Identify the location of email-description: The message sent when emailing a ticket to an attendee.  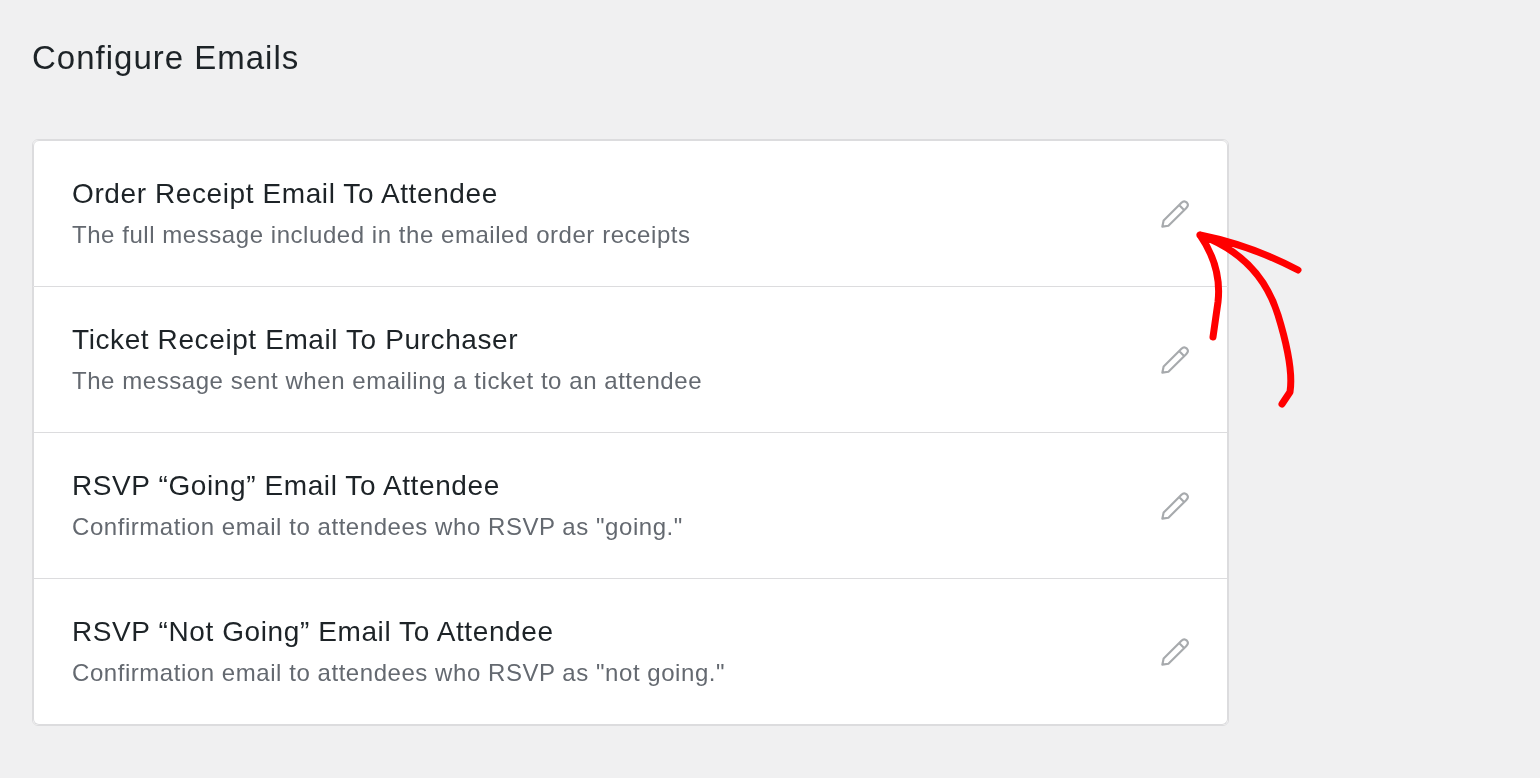
(387, 381).